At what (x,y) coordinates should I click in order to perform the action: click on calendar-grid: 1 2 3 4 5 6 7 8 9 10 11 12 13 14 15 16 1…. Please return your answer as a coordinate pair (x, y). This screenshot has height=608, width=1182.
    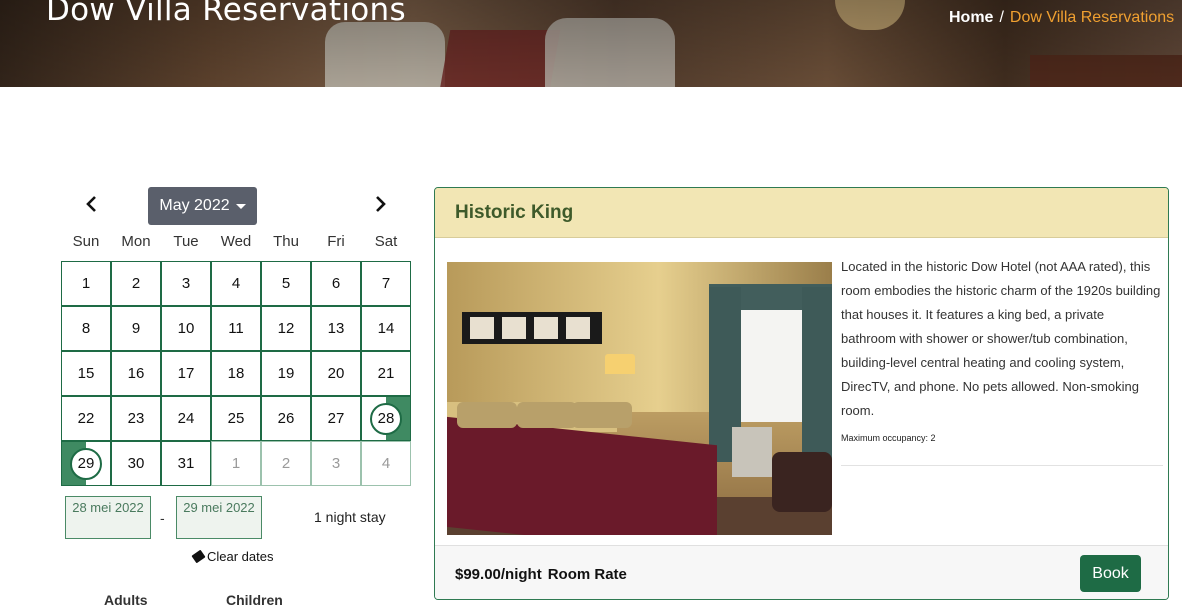
    Looking at the image, I should click on (236, 373).